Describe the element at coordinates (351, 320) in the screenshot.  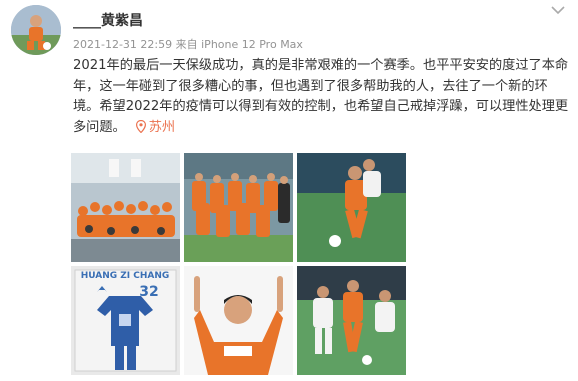
I see `match-dribble-photo` at that location.